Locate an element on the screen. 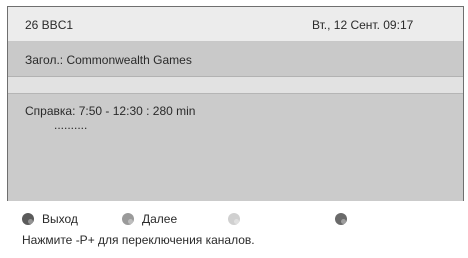  yellow-button is located at coordinates (234, 219).